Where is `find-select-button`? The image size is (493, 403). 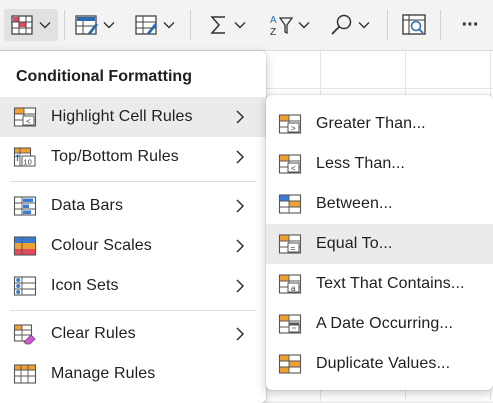
find-select-button is located at coordinates (352, 25).